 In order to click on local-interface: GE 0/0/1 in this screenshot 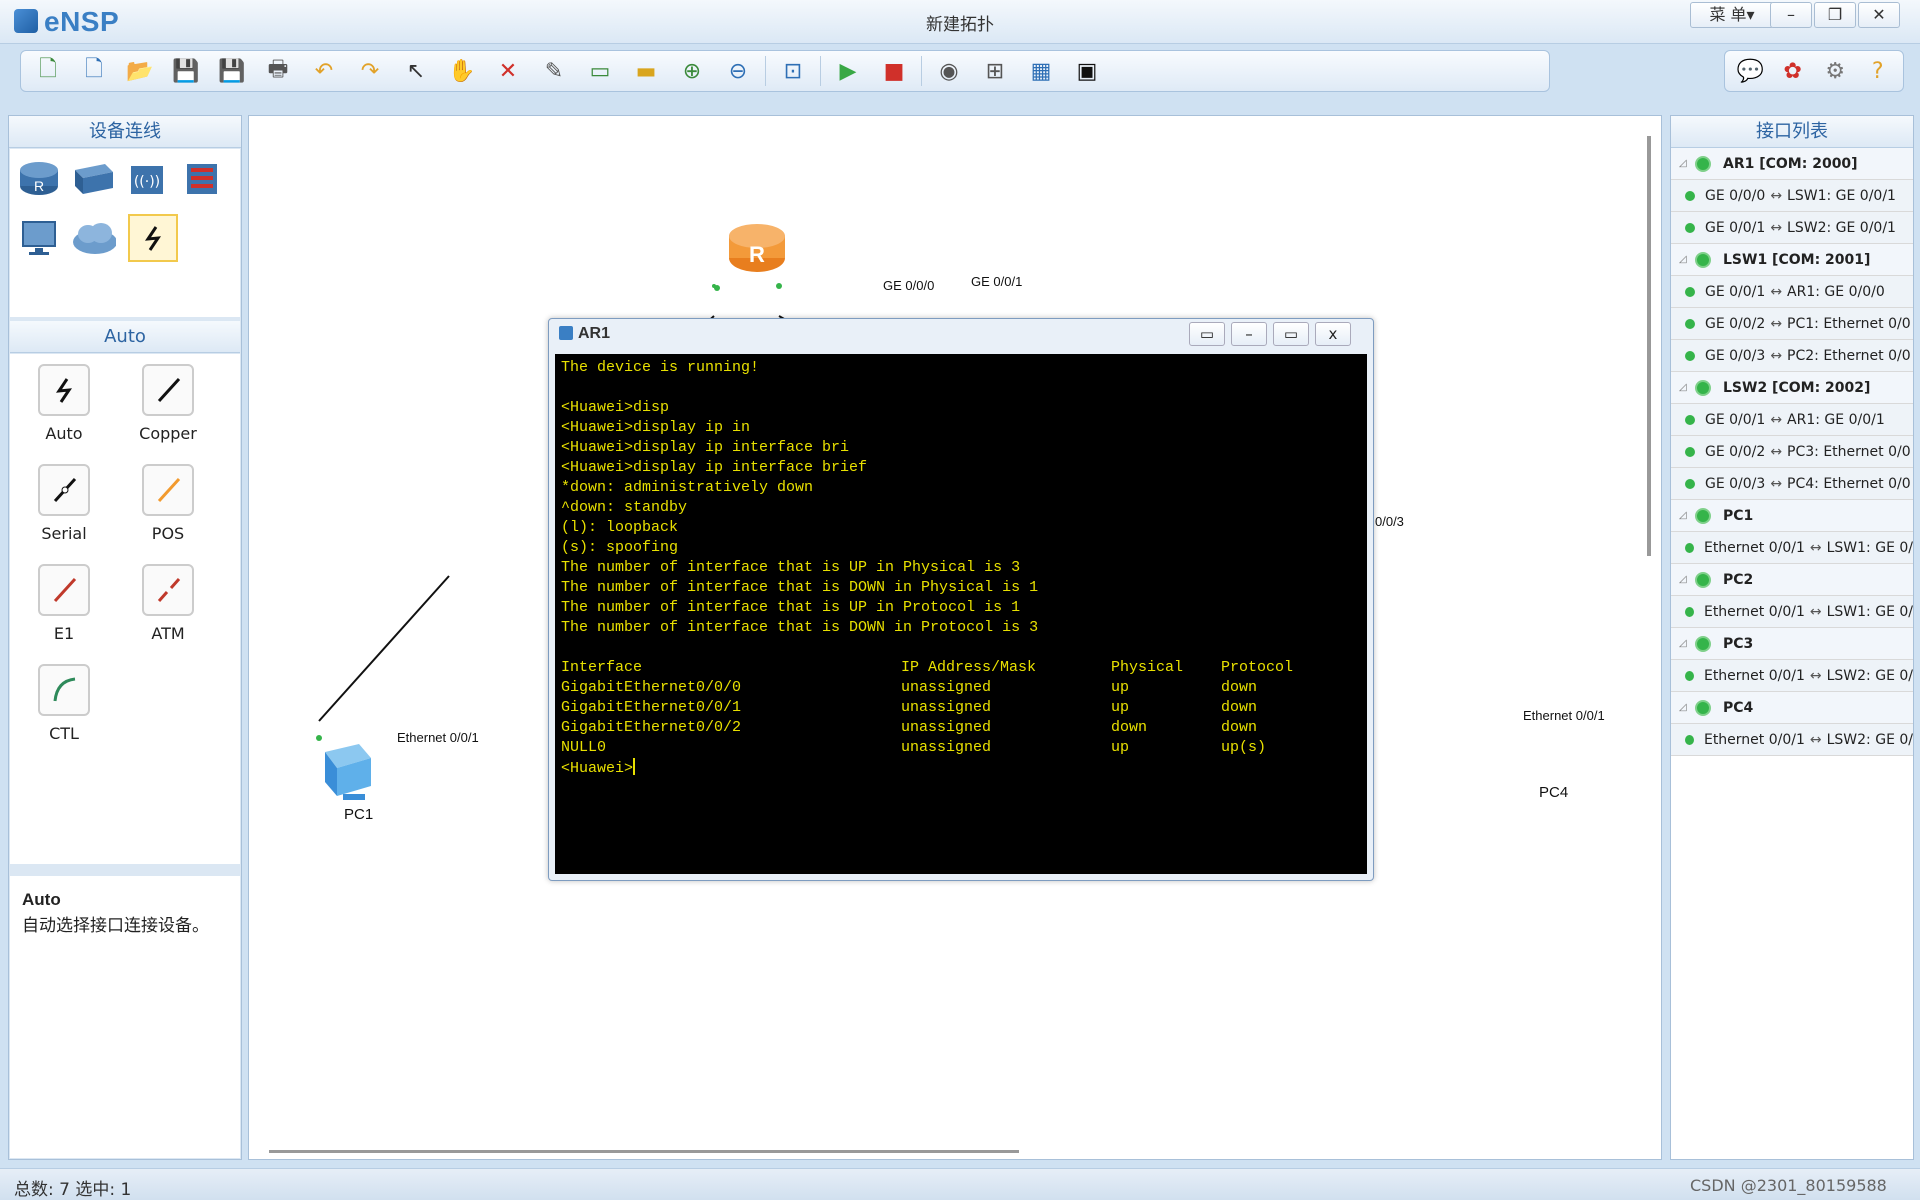, I will do `click(1735, 227)`.